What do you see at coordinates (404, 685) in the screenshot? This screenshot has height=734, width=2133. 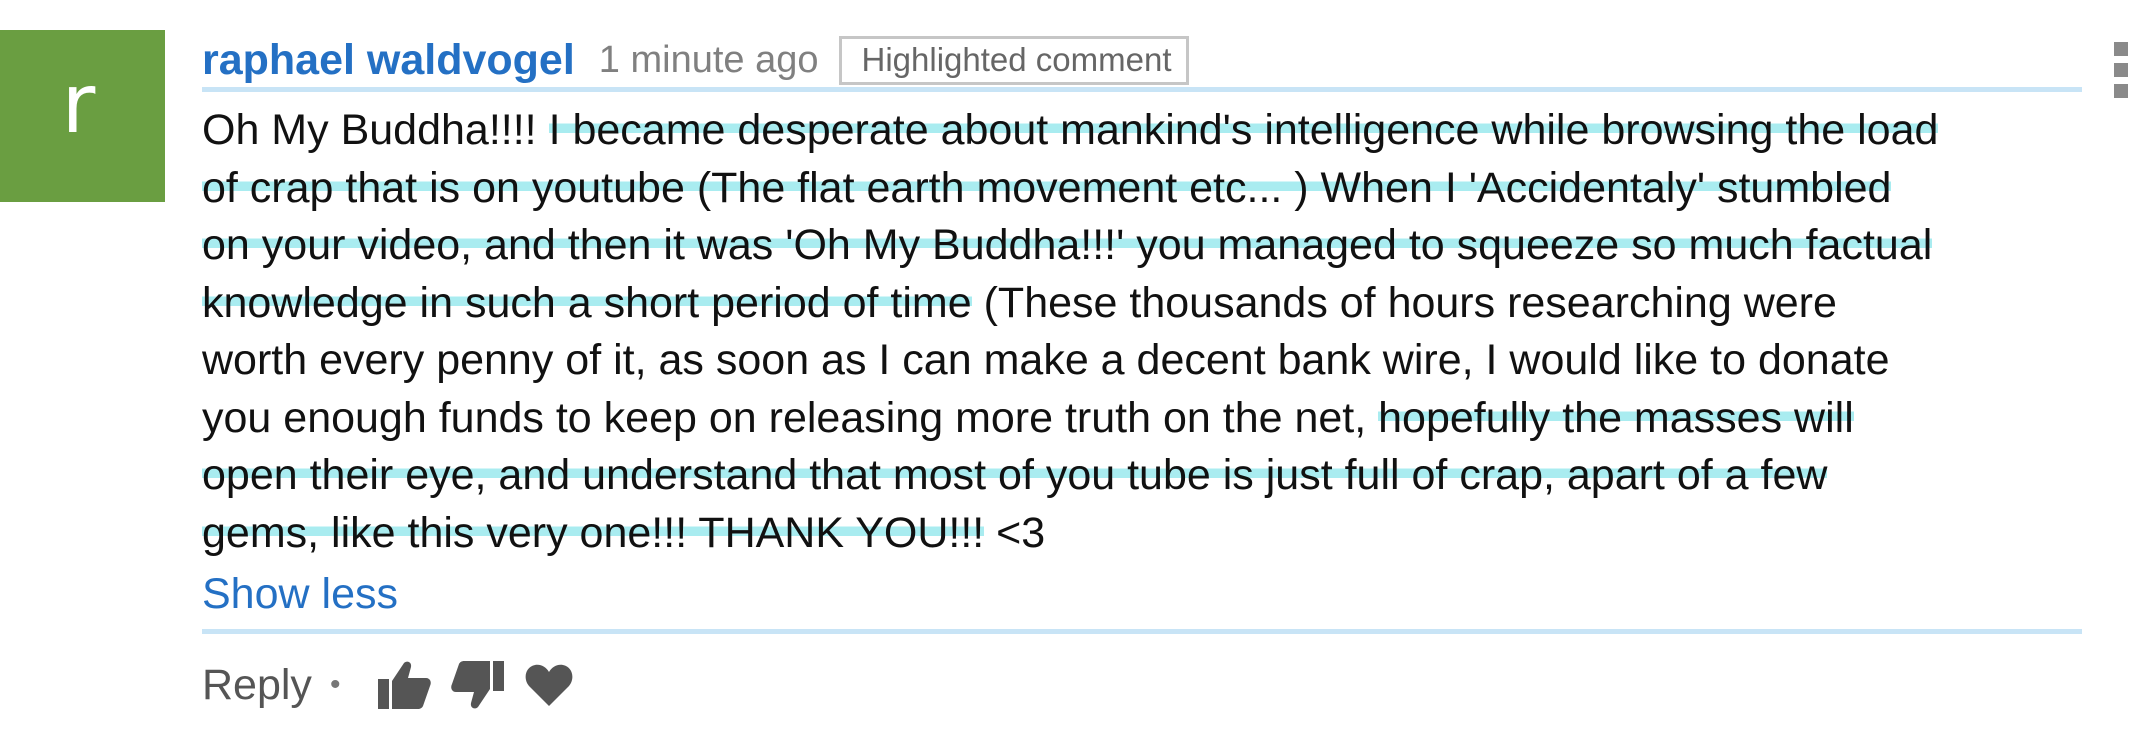 I see `thumbs-up-icon` at bounding box center [404, 685].